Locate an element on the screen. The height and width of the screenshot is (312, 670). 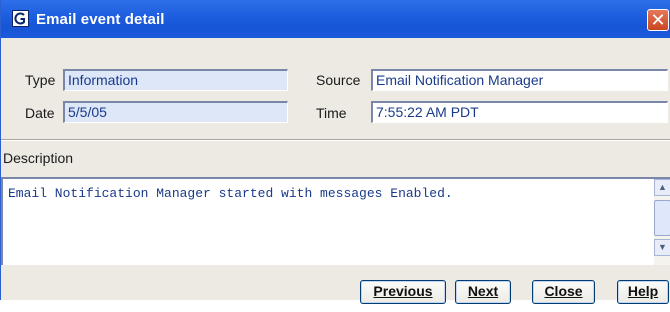
scroll-up-button: ▲ is located at coordinates (662, 187).